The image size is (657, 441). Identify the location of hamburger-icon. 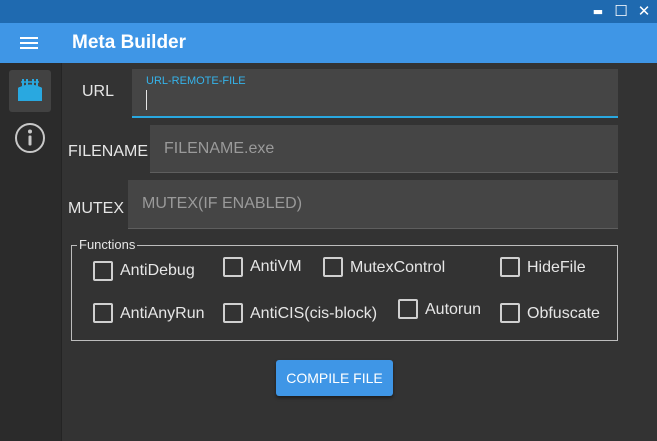
(29, 43).